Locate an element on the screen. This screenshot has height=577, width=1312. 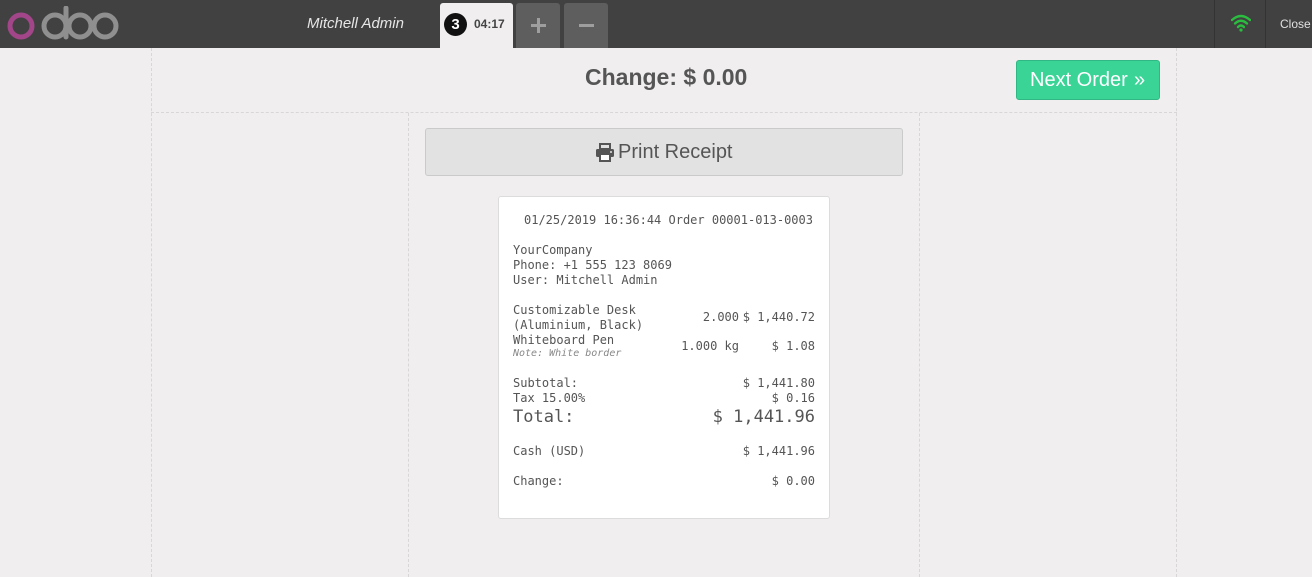
top-bar: Mitchell Admin 3 04:17 Close is located at coordinates (656, 24).